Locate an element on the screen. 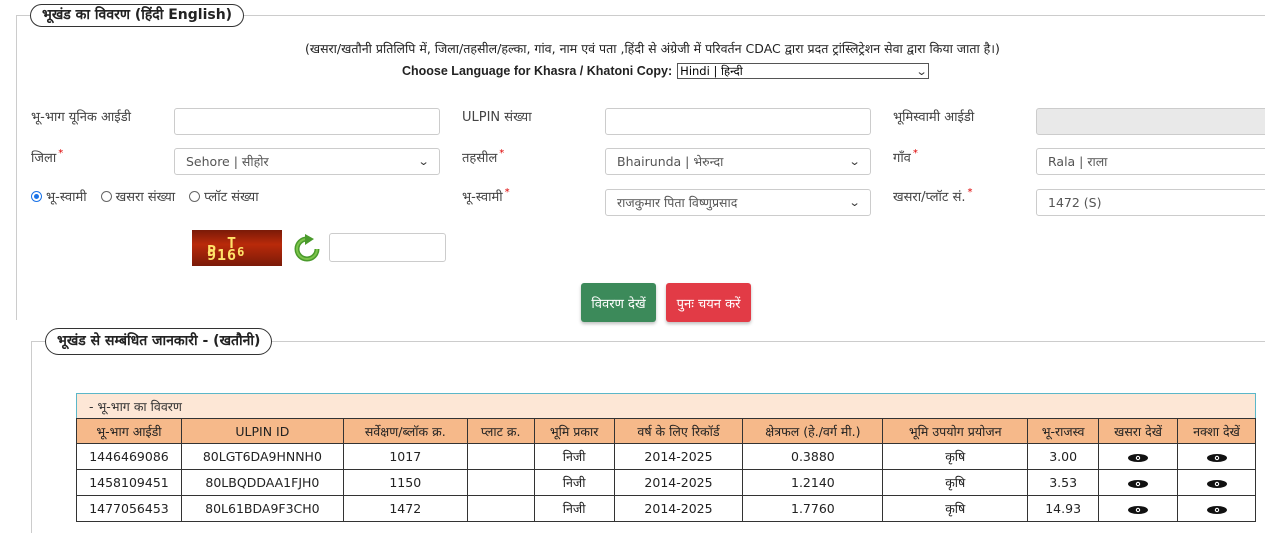 This screenshot has height=533, width=1265. captcha-input is located at coordinates (387, 247).